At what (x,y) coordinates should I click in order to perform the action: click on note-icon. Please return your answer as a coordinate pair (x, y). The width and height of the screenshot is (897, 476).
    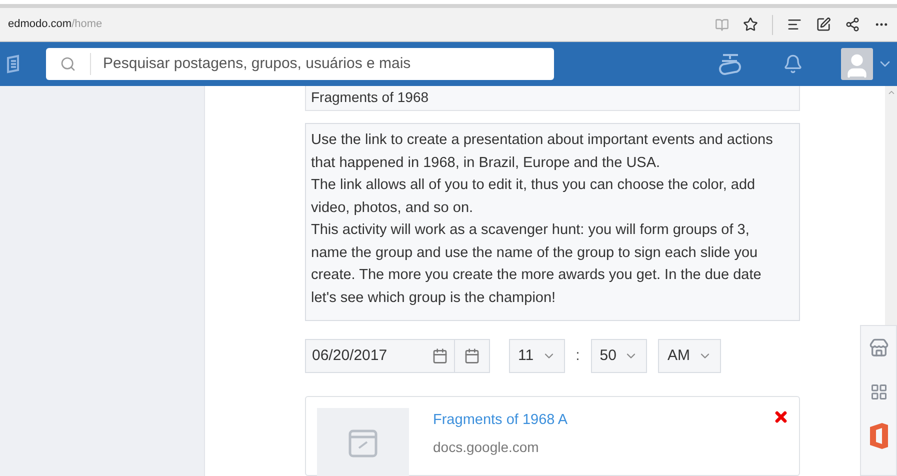
    Looking at the image, I should click on (823, 24).